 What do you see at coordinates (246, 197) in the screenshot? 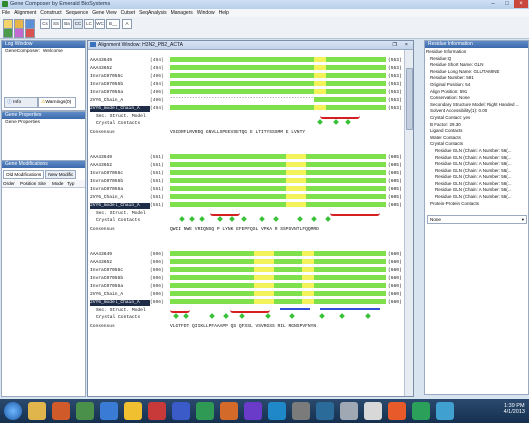
I see `sequence-row: 2VY6_Chain_A (551) (605)` at bounding box center [246, 197].